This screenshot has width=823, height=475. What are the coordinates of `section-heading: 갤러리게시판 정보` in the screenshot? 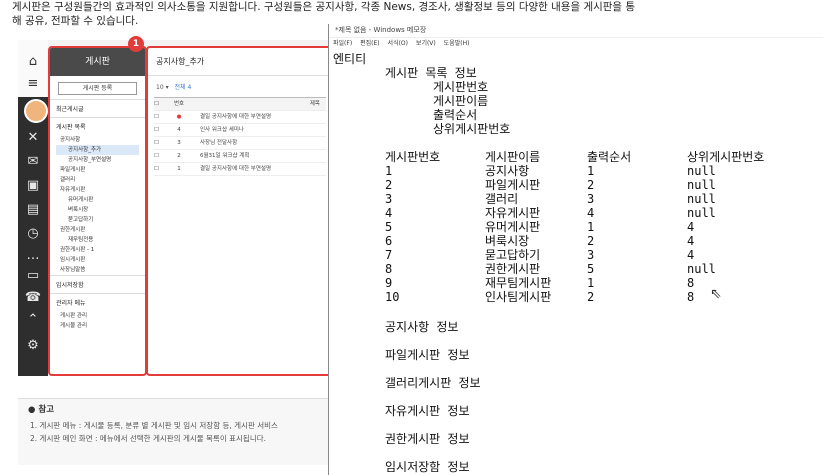 It's located at (433, 383).